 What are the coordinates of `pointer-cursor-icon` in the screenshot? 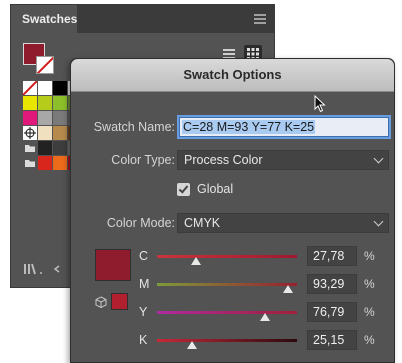 It's located at (320, 104).